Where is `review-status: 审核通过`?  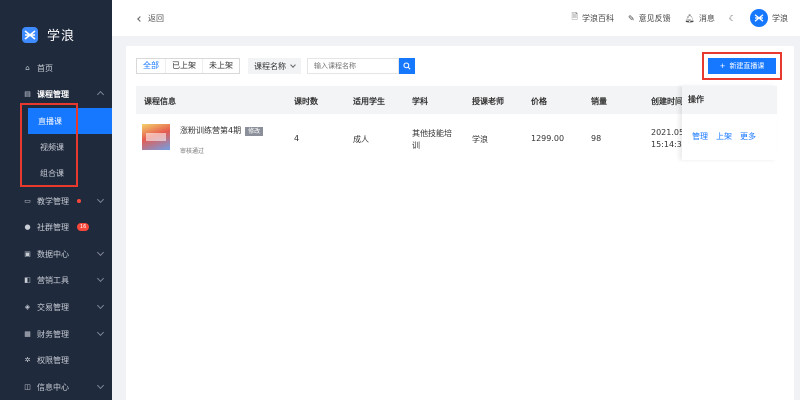 review-status: 审核通过 is located at coordinates (192, 151).